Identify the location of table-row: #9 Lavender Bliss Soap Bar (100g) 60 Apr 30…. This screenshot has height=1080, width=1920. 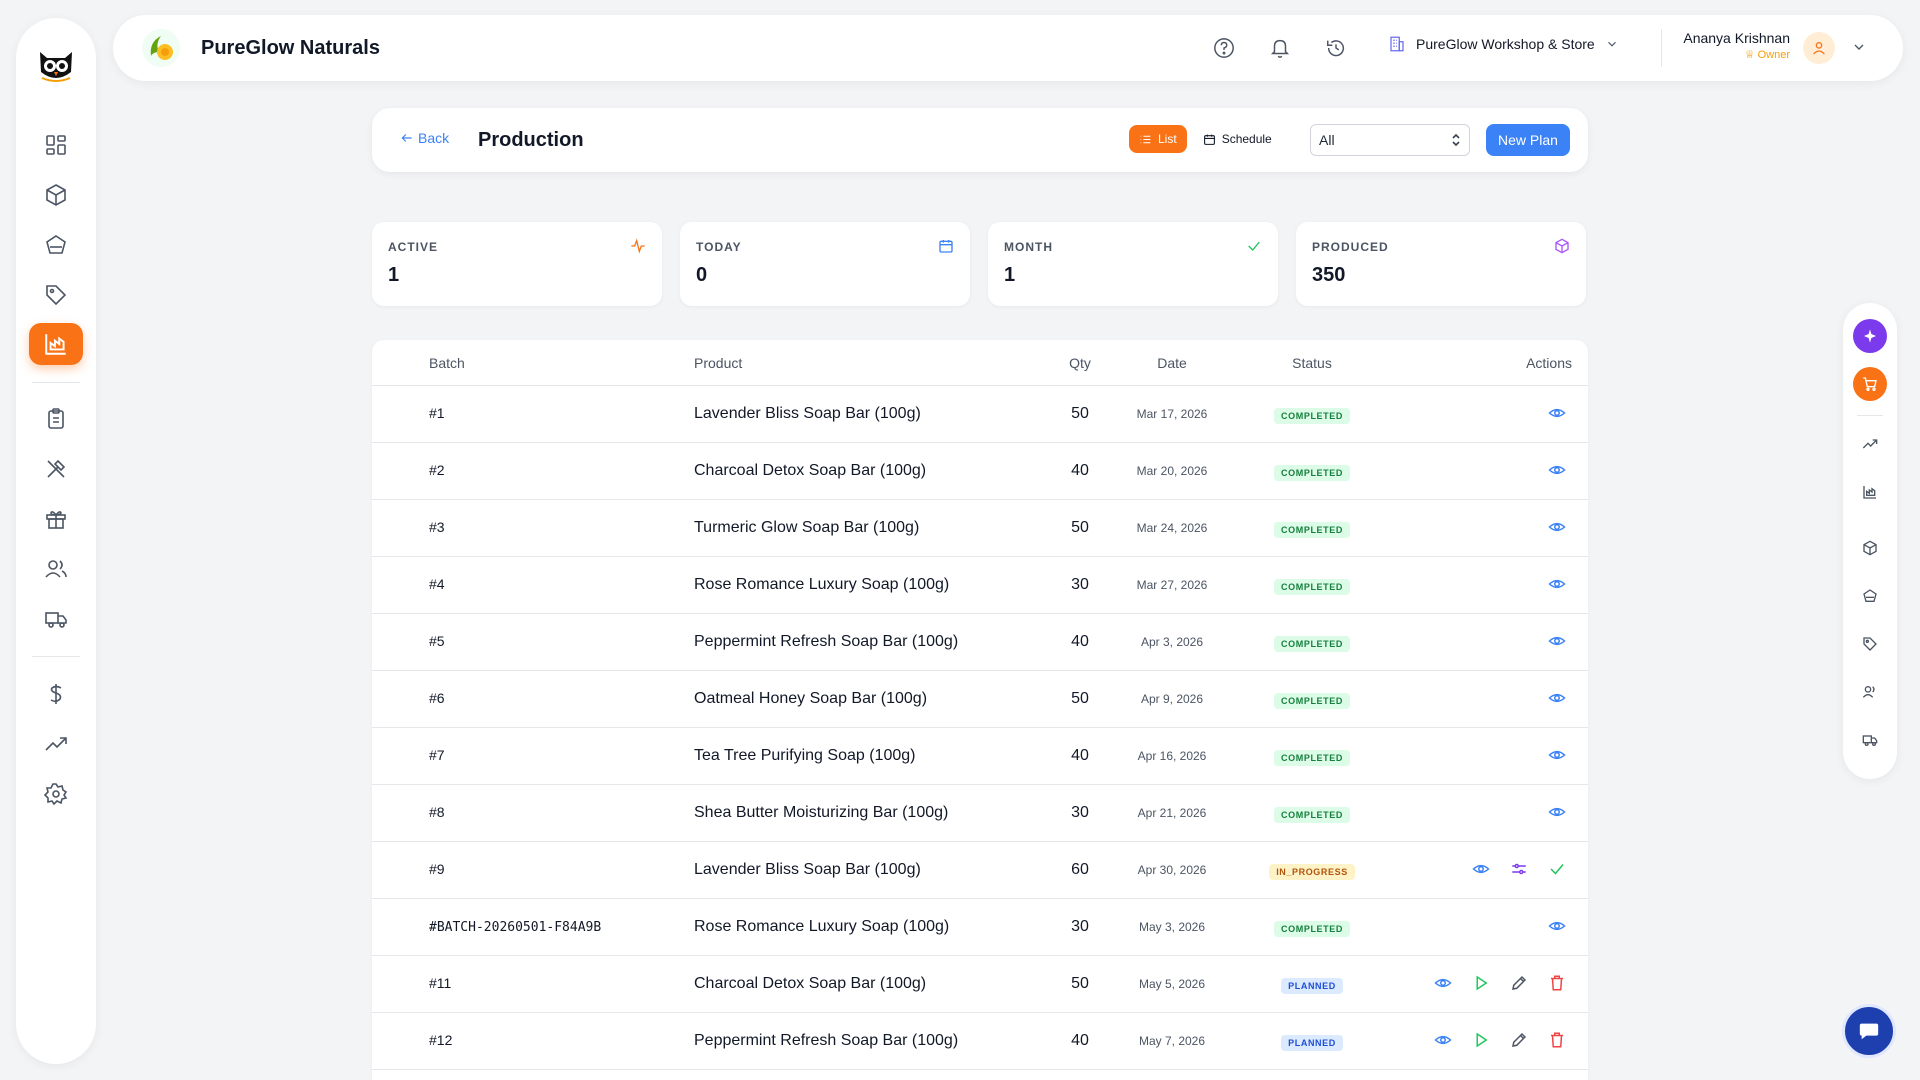
(980, 870).